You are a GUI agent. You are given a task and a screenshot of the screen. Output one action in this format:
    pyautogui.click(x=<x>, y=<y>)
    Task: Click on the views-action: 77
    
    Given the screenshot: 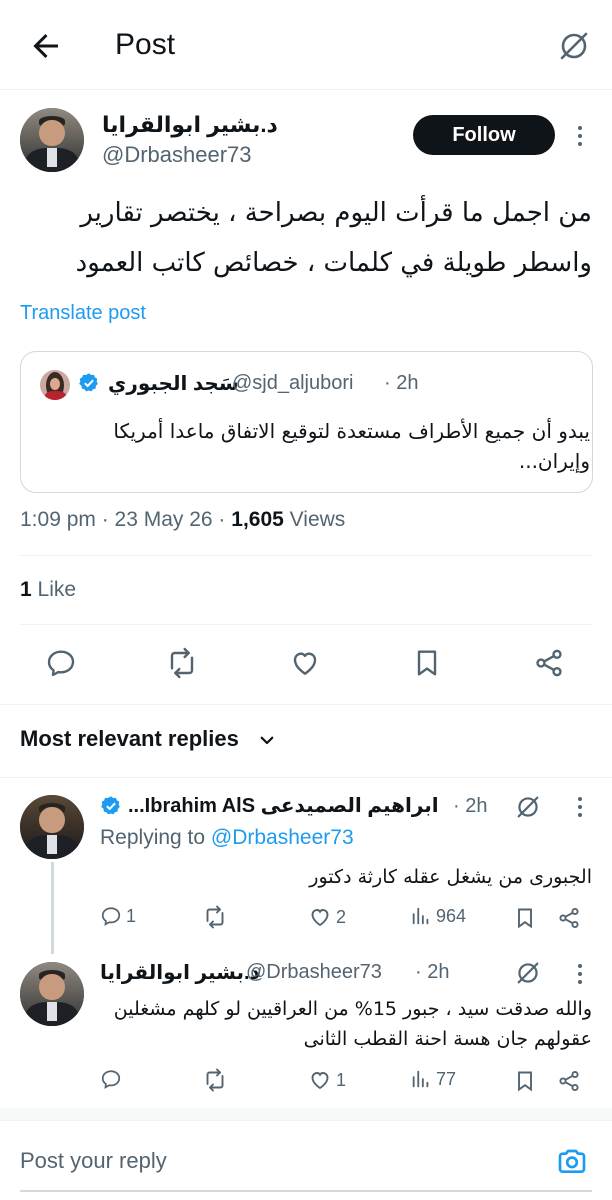 What is the action you would take?
    pyautogui.click(x=433, y=1079)
    